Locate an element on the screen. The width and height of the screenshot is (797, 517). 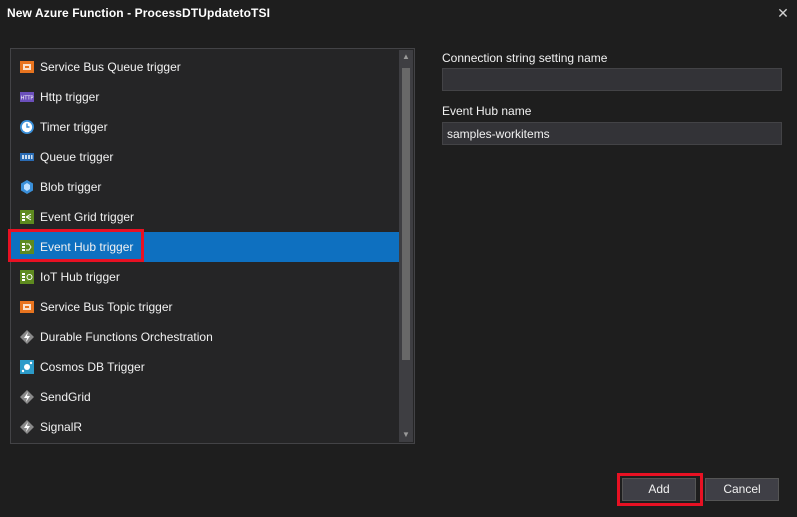
scroll-up-icon: ▲ is located at coordinates (406, 57).